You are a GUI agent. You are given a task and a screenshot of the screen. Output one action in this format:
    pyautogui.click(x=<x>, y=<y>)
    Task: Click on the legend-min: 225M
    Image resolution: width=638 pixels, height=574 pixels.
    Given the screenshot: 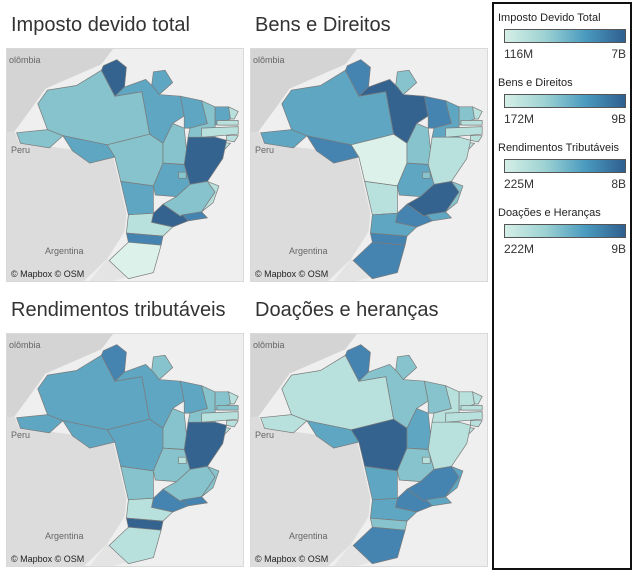 What is the action you would take?
    pyautogui.click(x=519, y=184)
    